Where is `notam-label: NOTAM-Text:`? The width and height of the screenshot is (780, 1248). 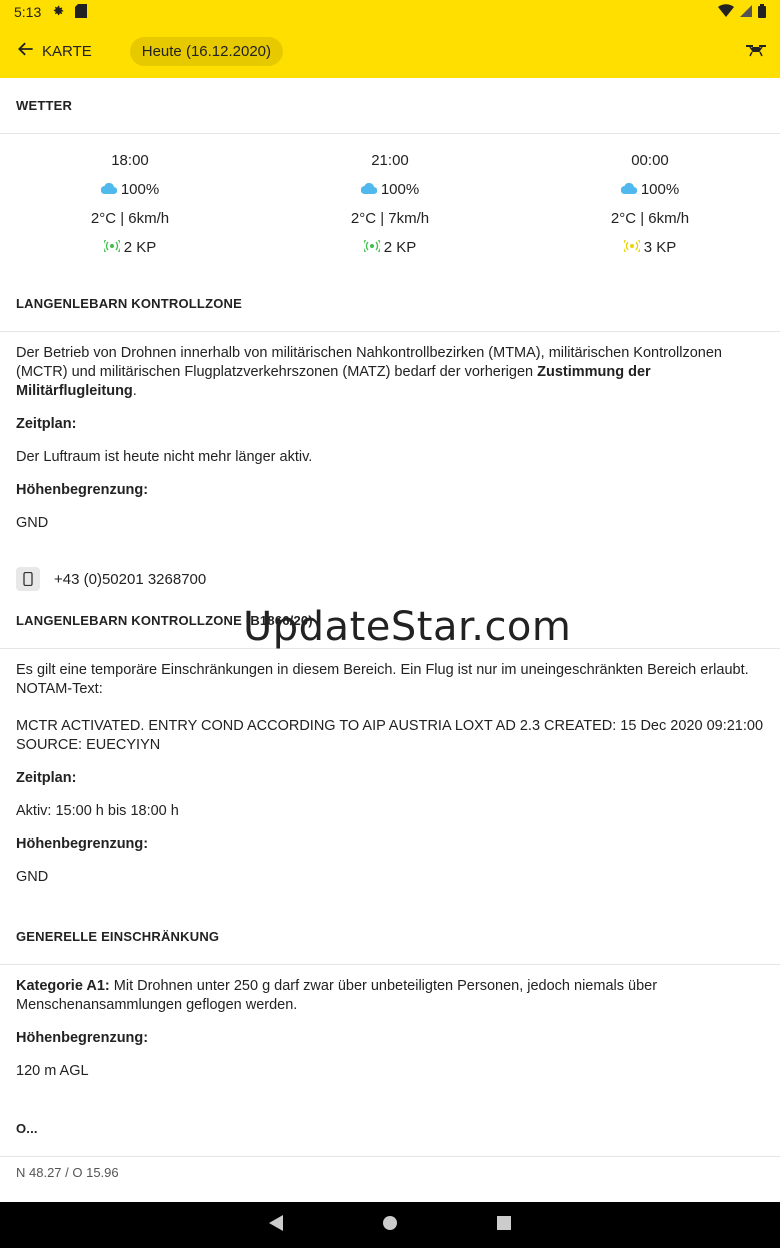
notam-label: NOTAM-Text: is located at coordinates (59, 689).